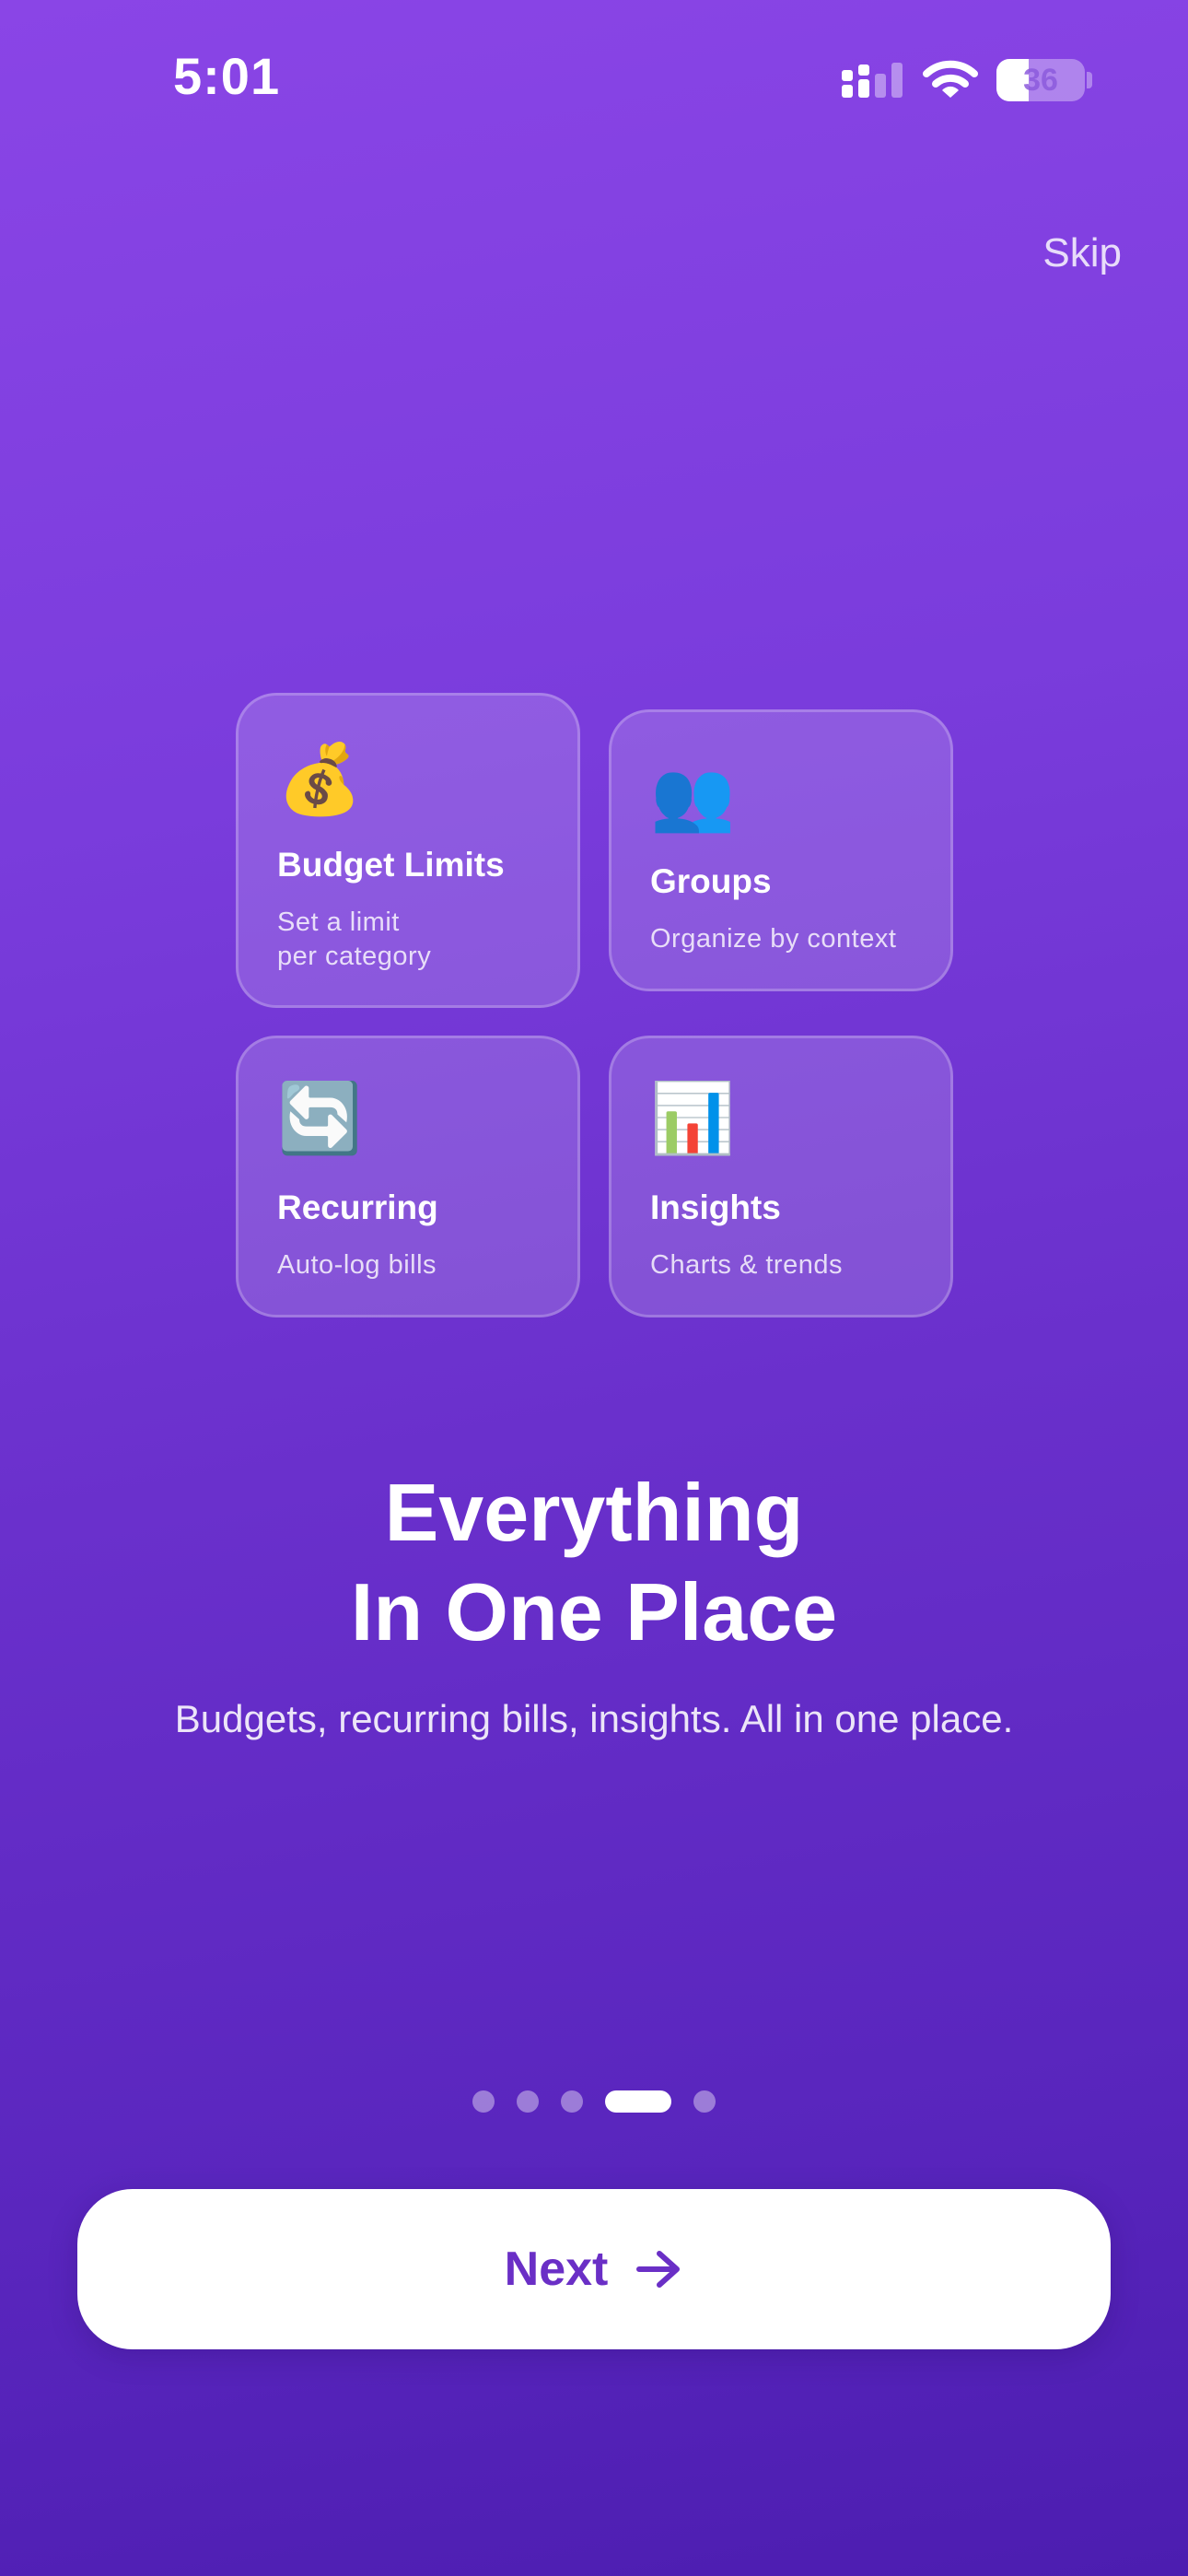  What do you see at coordinates (693, 796) in the screenshot?
I see `people-icon: 👥` at bounding box center [693, 796].